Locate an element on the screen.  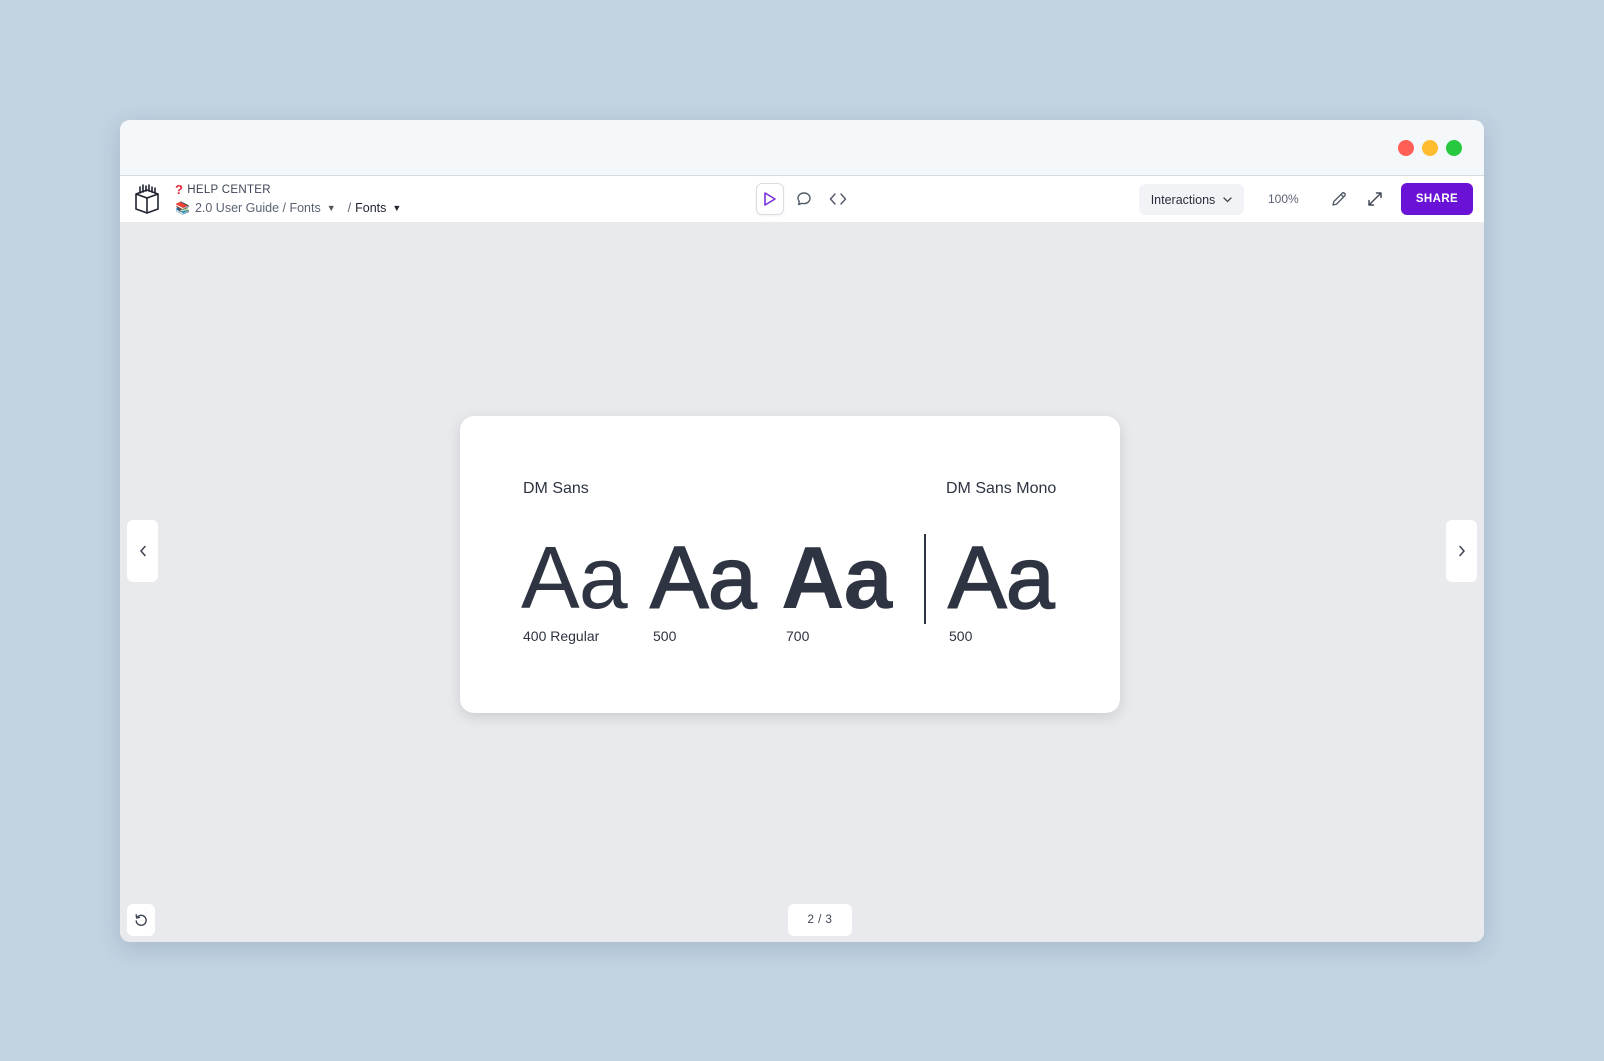
next-slide-button is located at coordinates (1461, 551).